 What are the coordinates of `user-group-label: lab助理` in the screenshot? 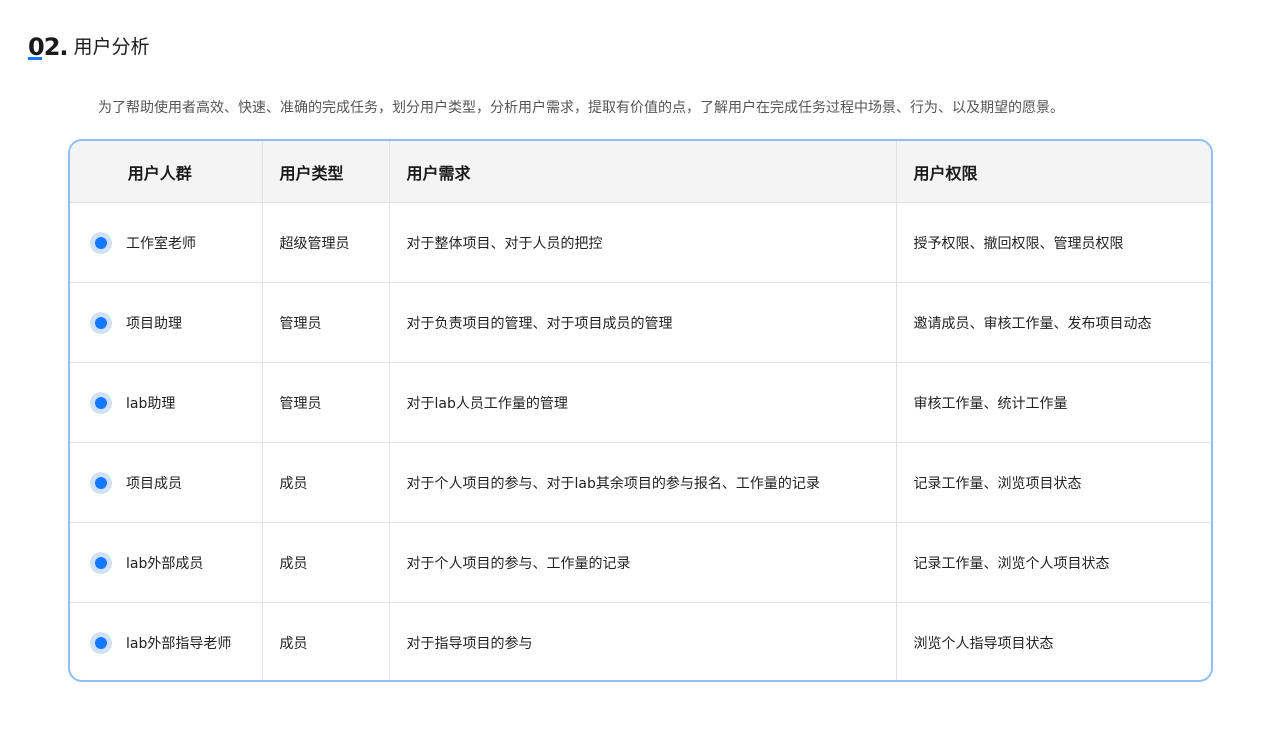 It's located at (151, 403).